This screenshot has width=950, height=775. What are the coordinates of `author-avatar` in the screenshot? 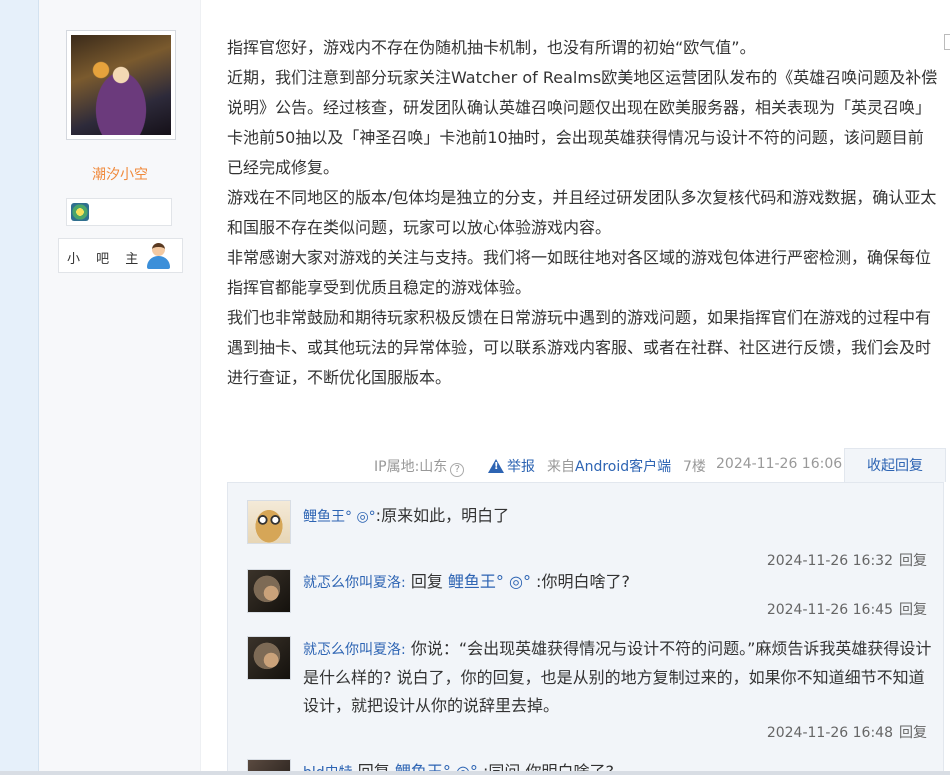 It's located at (121, 85).